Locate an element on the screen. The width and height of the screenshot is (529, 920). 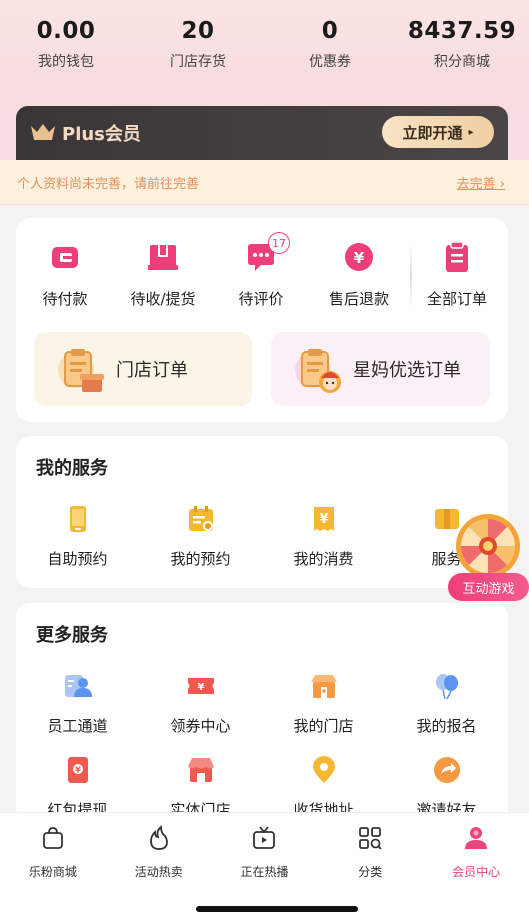
order-pending-review: 17 待评价 is located at coordinates (261, 270).